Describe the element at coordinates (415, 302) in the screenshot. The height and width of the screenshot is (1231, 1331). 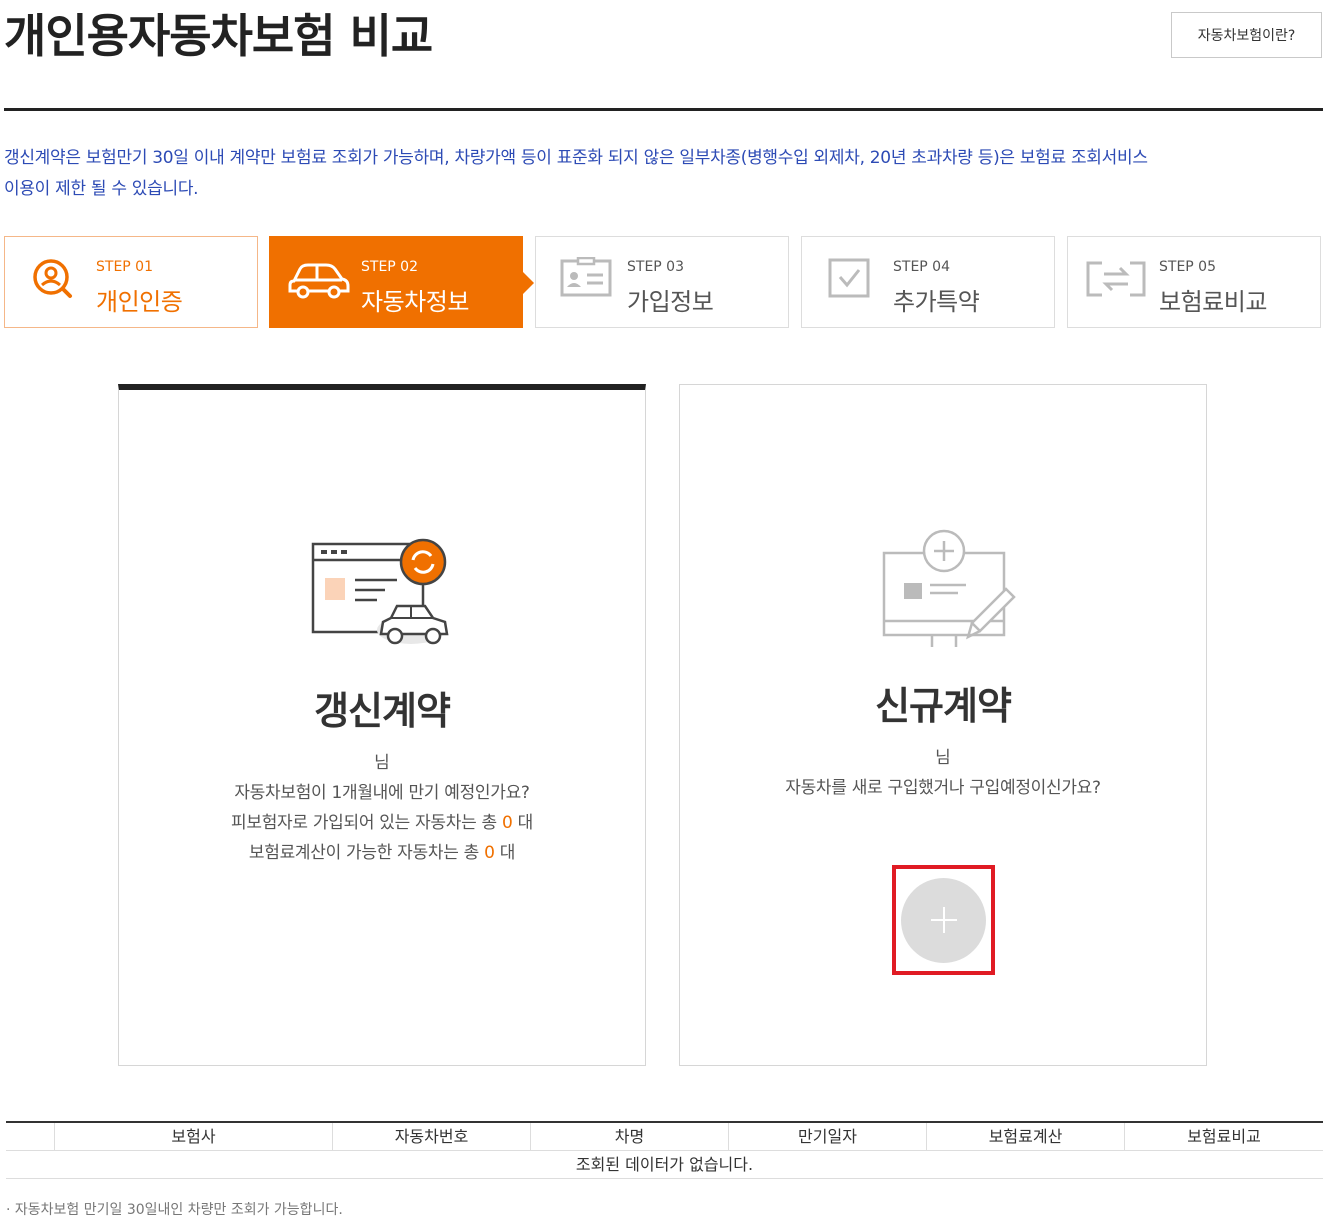
I see `step-2-label: 자동차정보` at that location.